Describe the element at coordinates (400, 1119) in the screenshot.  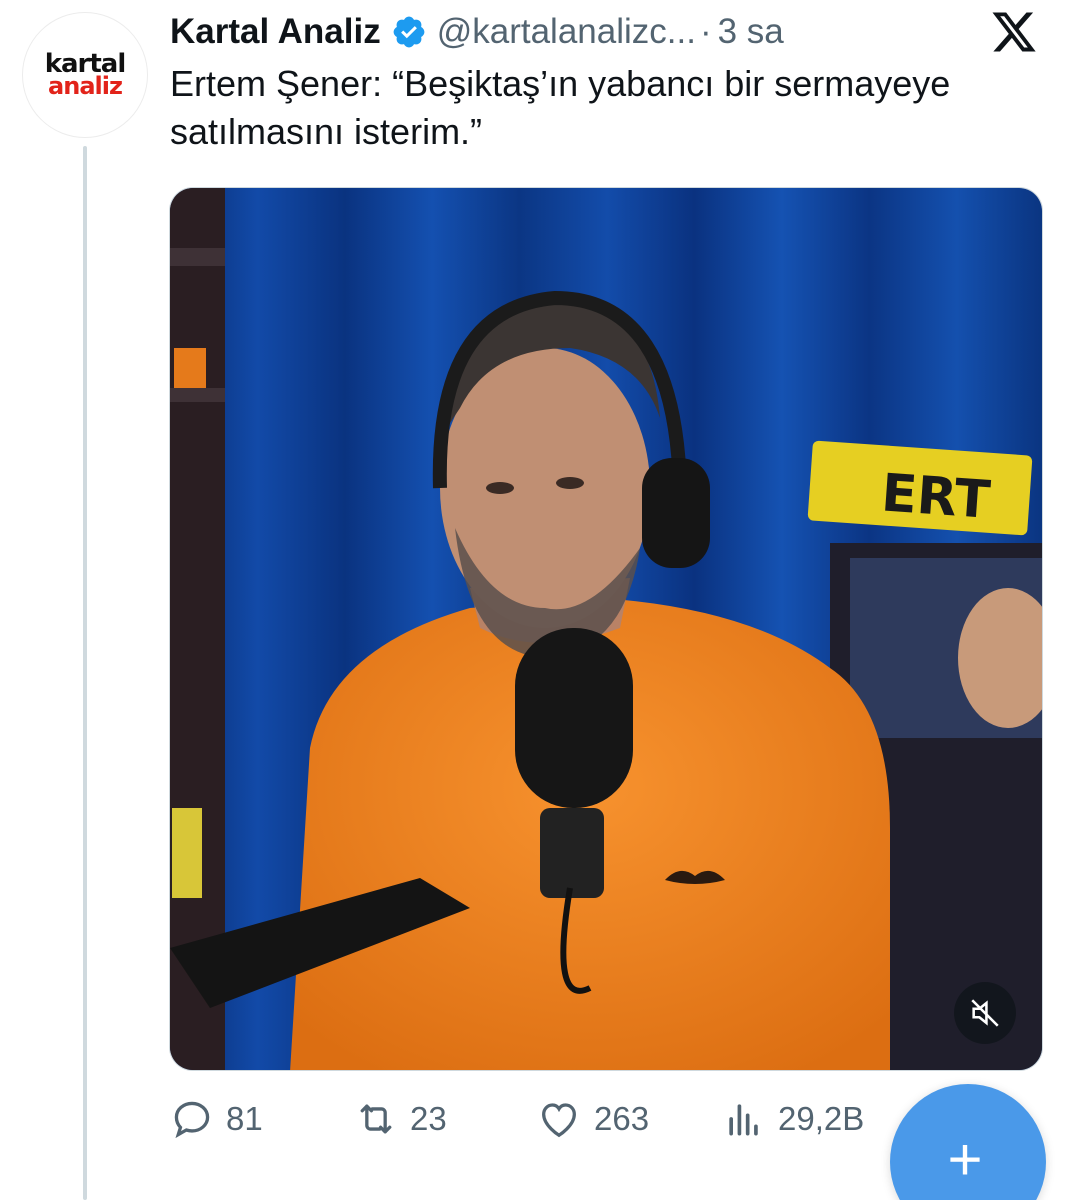
I see `retweet-button: 23` at that location.